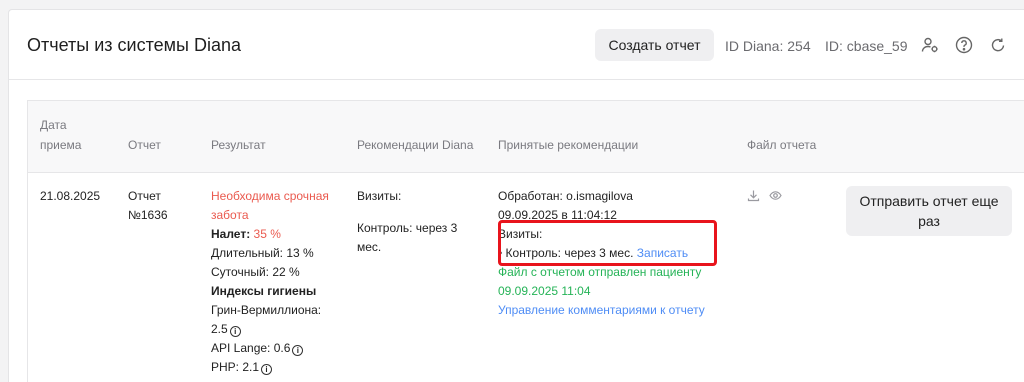 This screenshot has height=382, width=1024. What do you see at coordinates (379, 196) in the screenshot?
I see `recommendation-visits: Визиты:` at bounding box center [379, 196].